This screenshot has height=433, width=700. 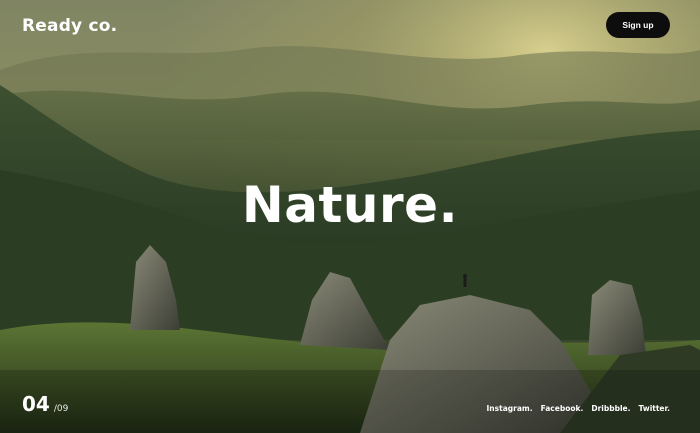 I want to click on dribbble-link: Dribbble., so click(x=610, y=408).